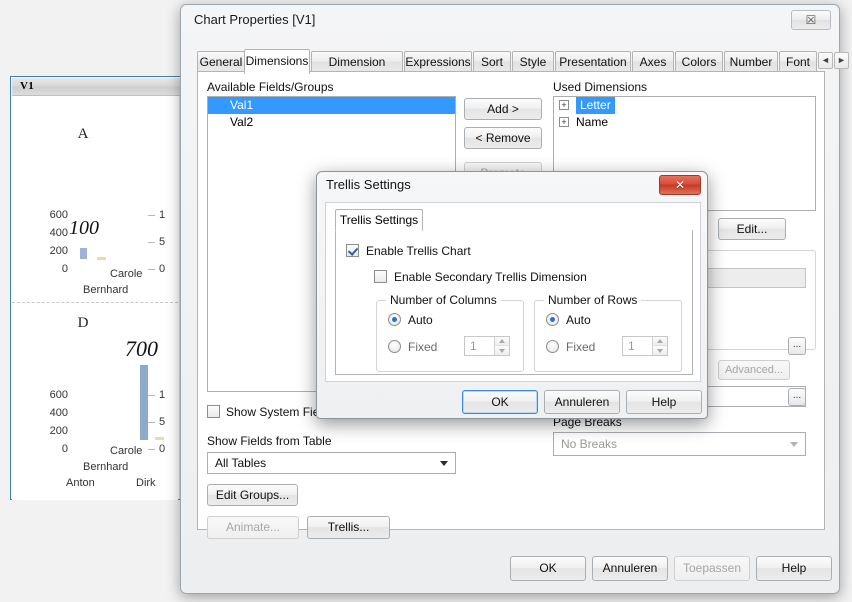 The image size is (852, 602). What do you see at coordinates (438, 61) in the screenshot?
I see `tab-expressions: Expressions` at bounding box center [438, 61].